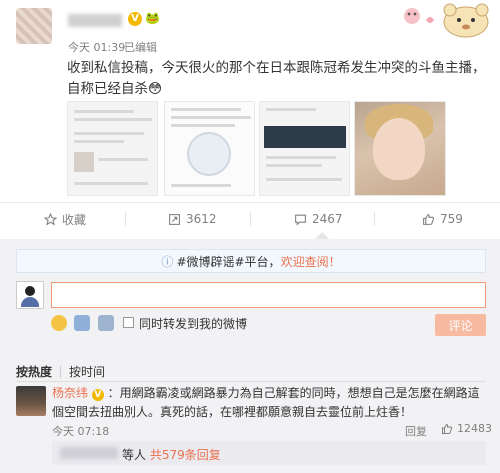 This screenshot has width=500, height=473. Describe the element at coordinates (174, 219) in the screenshot. I see `repost-icon` at that location.